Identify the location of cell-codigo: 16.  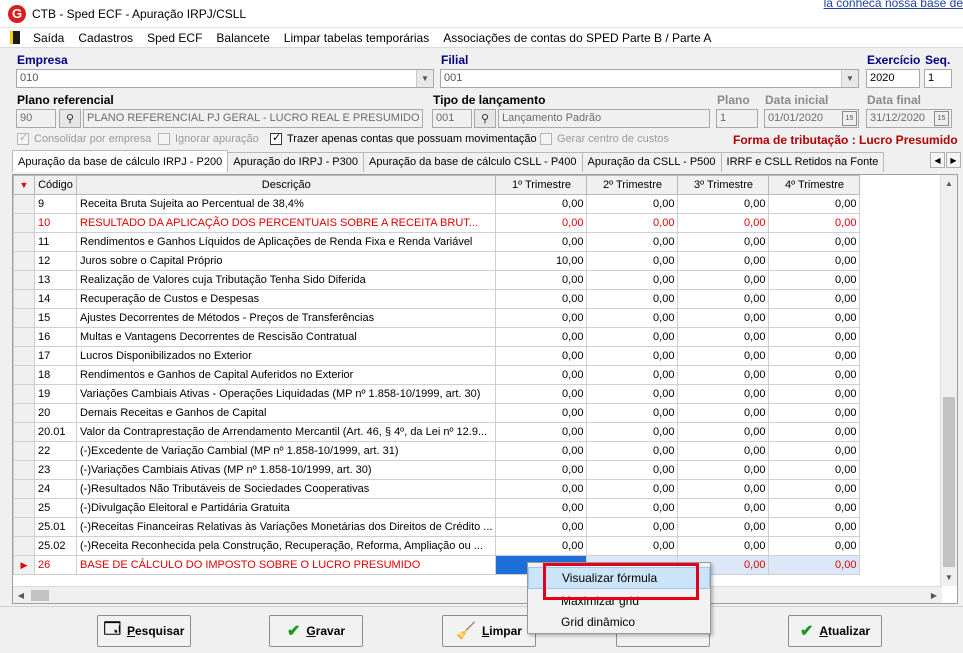
(55, 337).